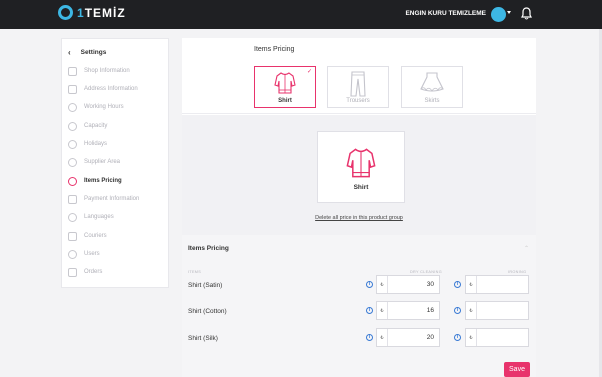 The height and width of the screenshot is (377, 602). Describe the element at coordinates (358, 84) in the screenshot. I see `trousers-icon` at that location.